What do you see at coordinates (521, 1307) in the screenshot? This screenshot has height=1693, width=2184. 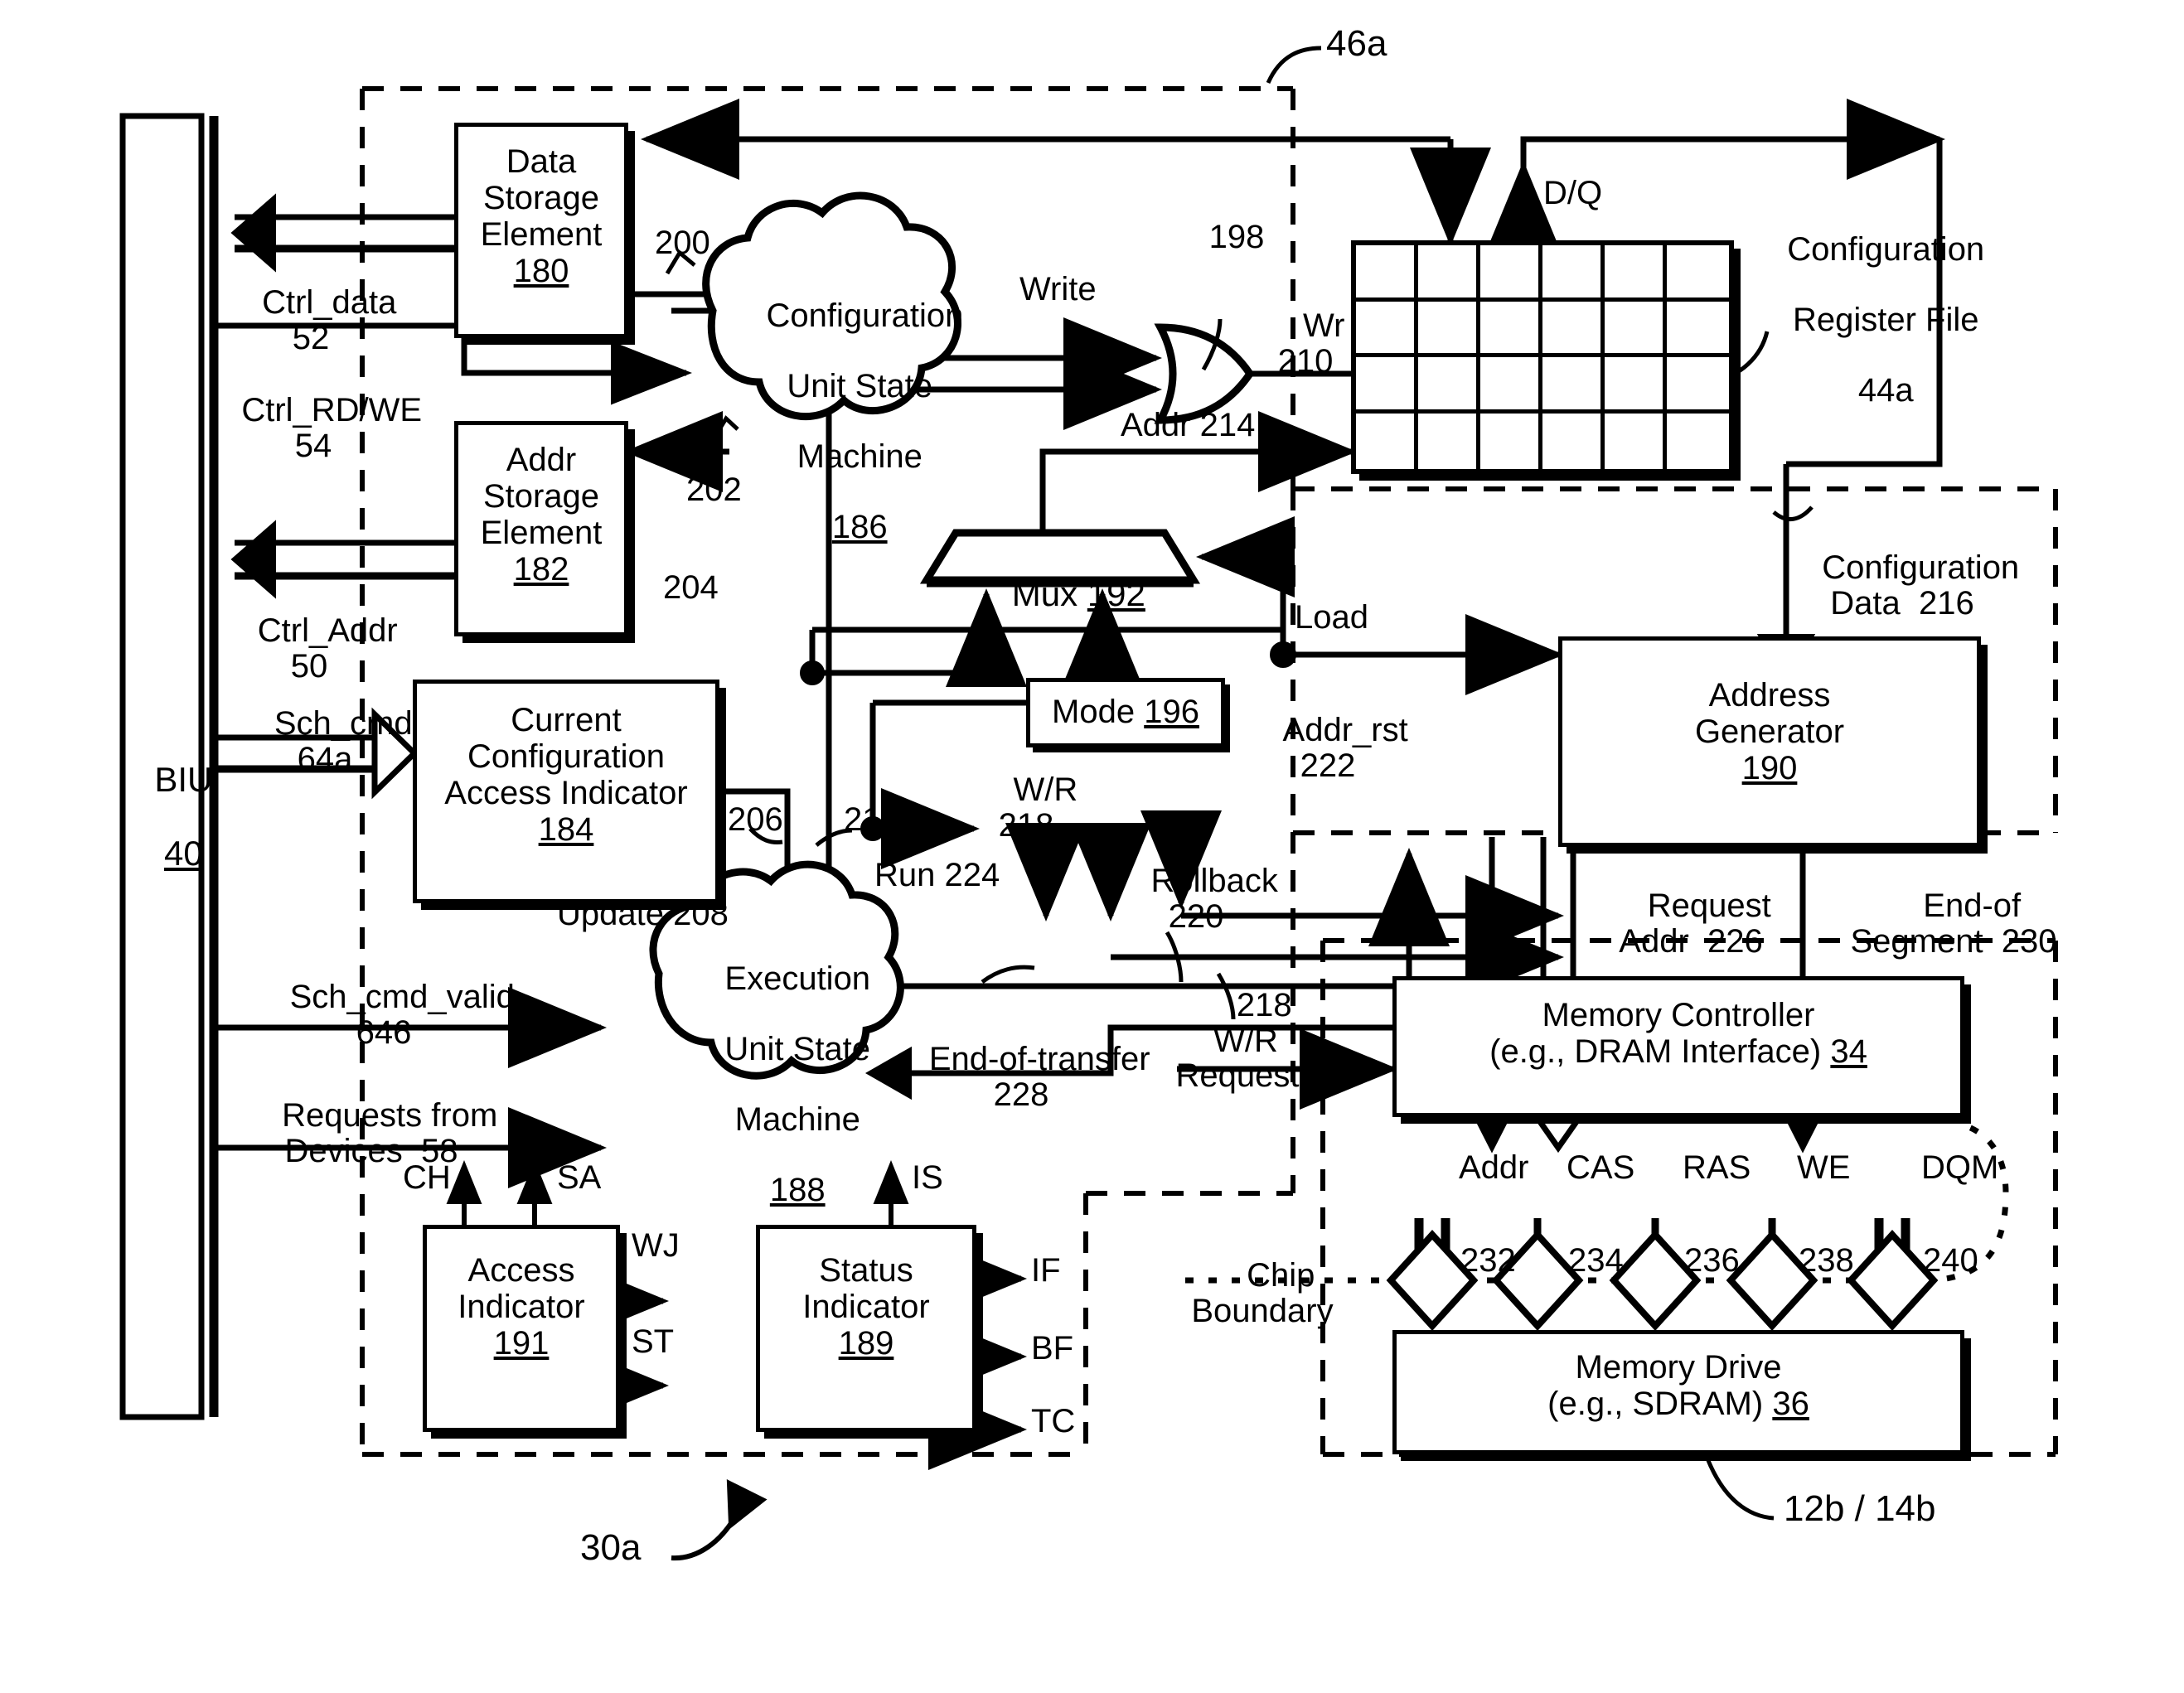 I see `access-indicator-label: Access Indicator 191` at bounding box center [521, 1307].